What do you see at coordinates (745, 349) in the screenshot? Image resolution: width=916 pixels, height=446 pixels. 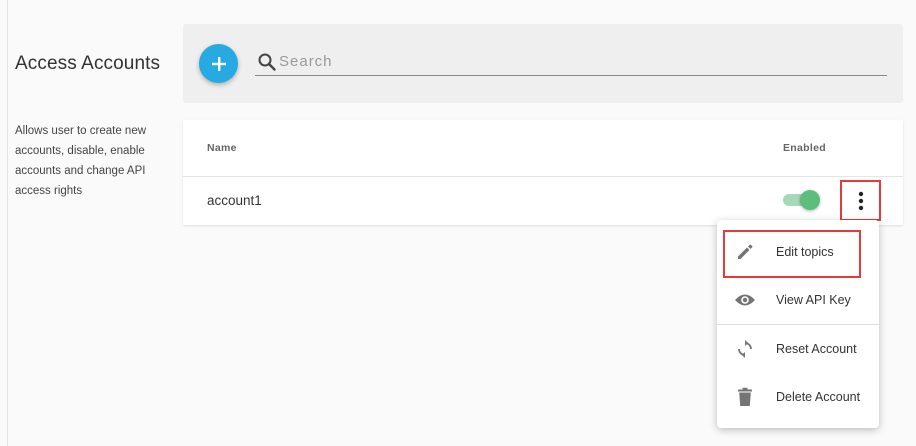 I see `refresh-icon` at bounding box center [745, 349].